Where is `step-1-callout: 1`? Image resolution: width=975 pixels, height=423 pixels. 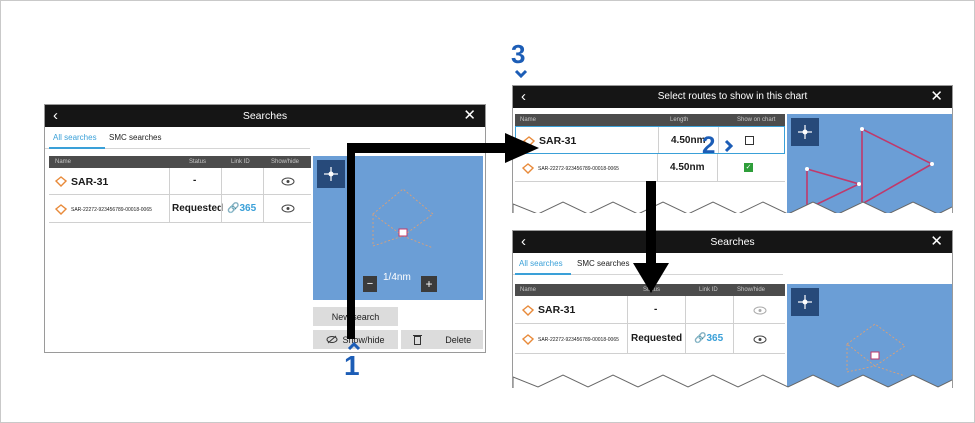 step-1-callout: 1 is located at coordinates (352, 362).